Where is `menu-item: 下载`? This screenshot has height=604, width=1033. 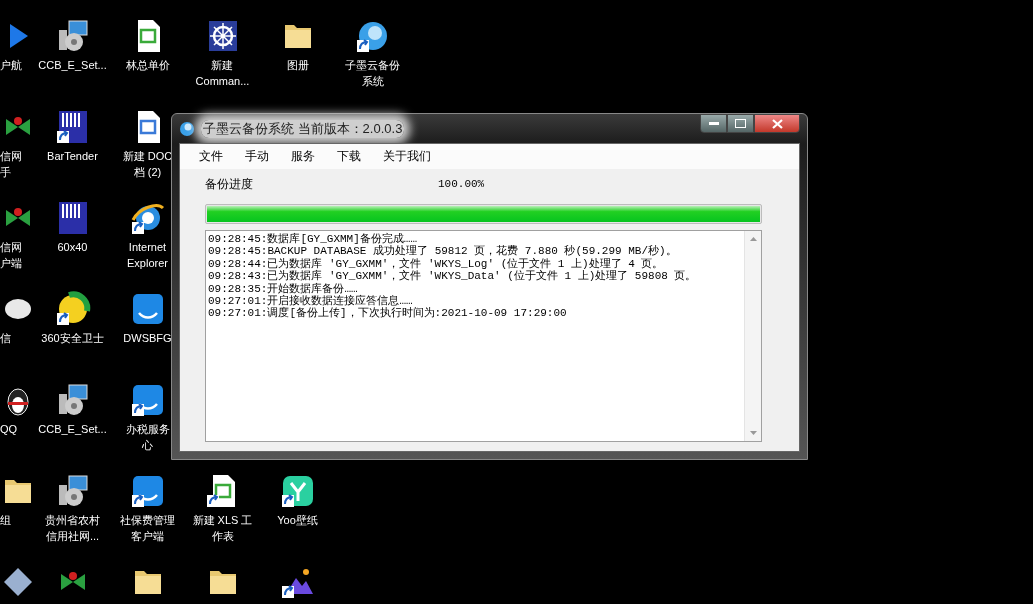 menu-item: 下载 is located at coordinates (349, 156).